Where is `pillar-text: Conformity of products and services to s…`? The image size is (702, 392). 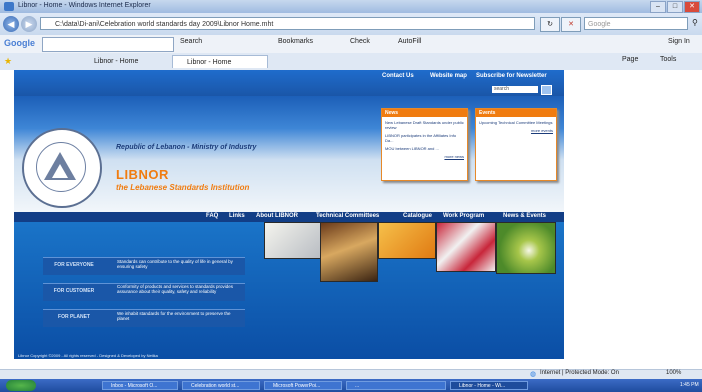
pillar-text: Conformity of products and services to s… is located at coordinates (175, 289).